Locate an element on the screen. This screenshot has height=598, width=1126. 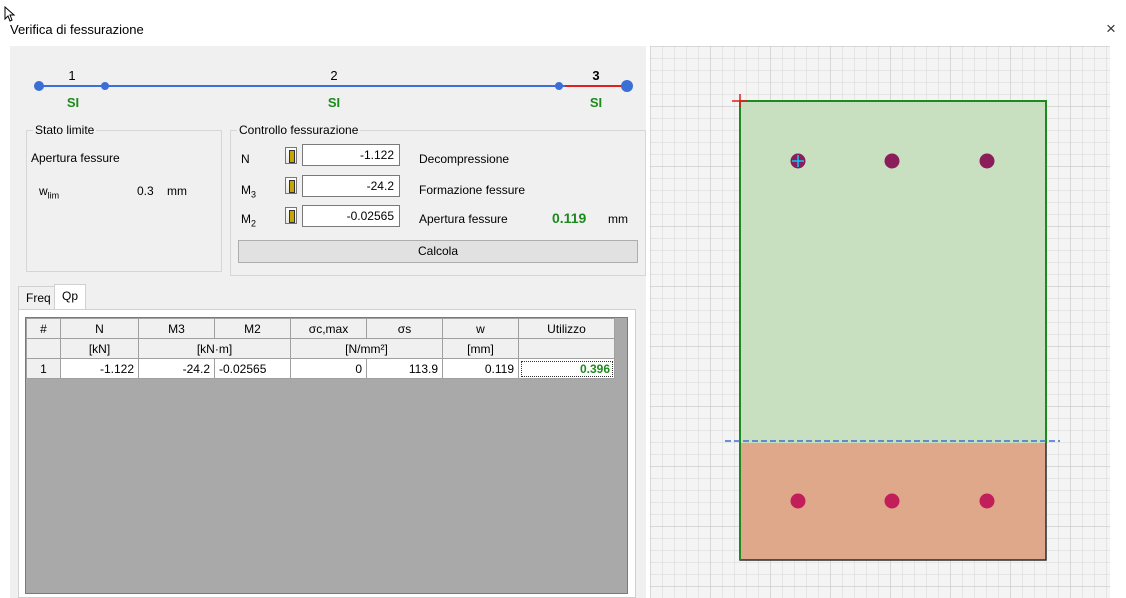
step-3-start-dot is located at coordinates (559, 86).